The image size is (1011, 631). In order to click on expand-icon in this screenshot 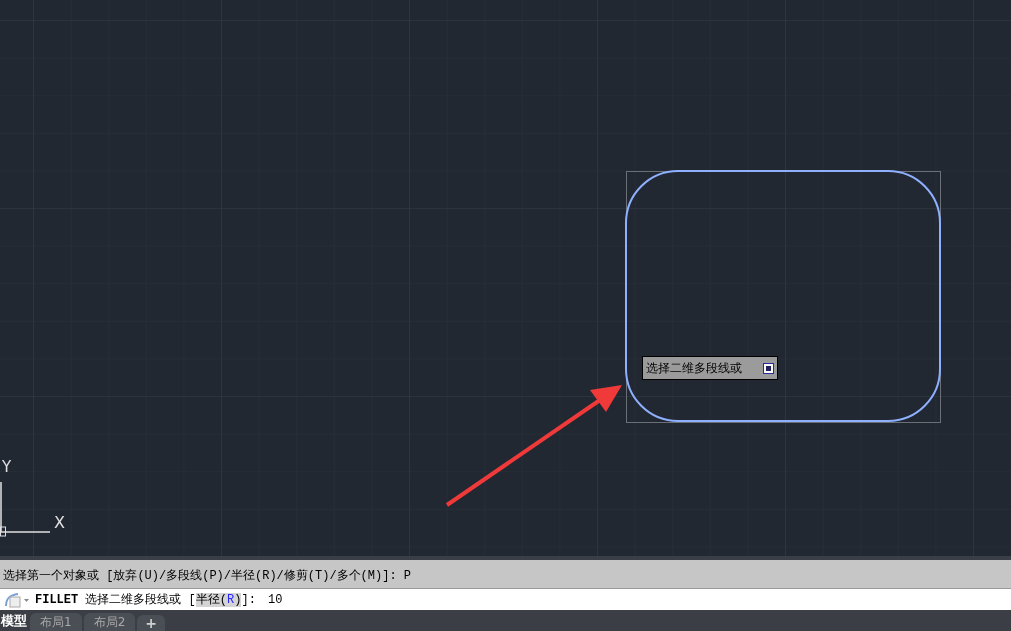, I will do `click(768, 368)`.